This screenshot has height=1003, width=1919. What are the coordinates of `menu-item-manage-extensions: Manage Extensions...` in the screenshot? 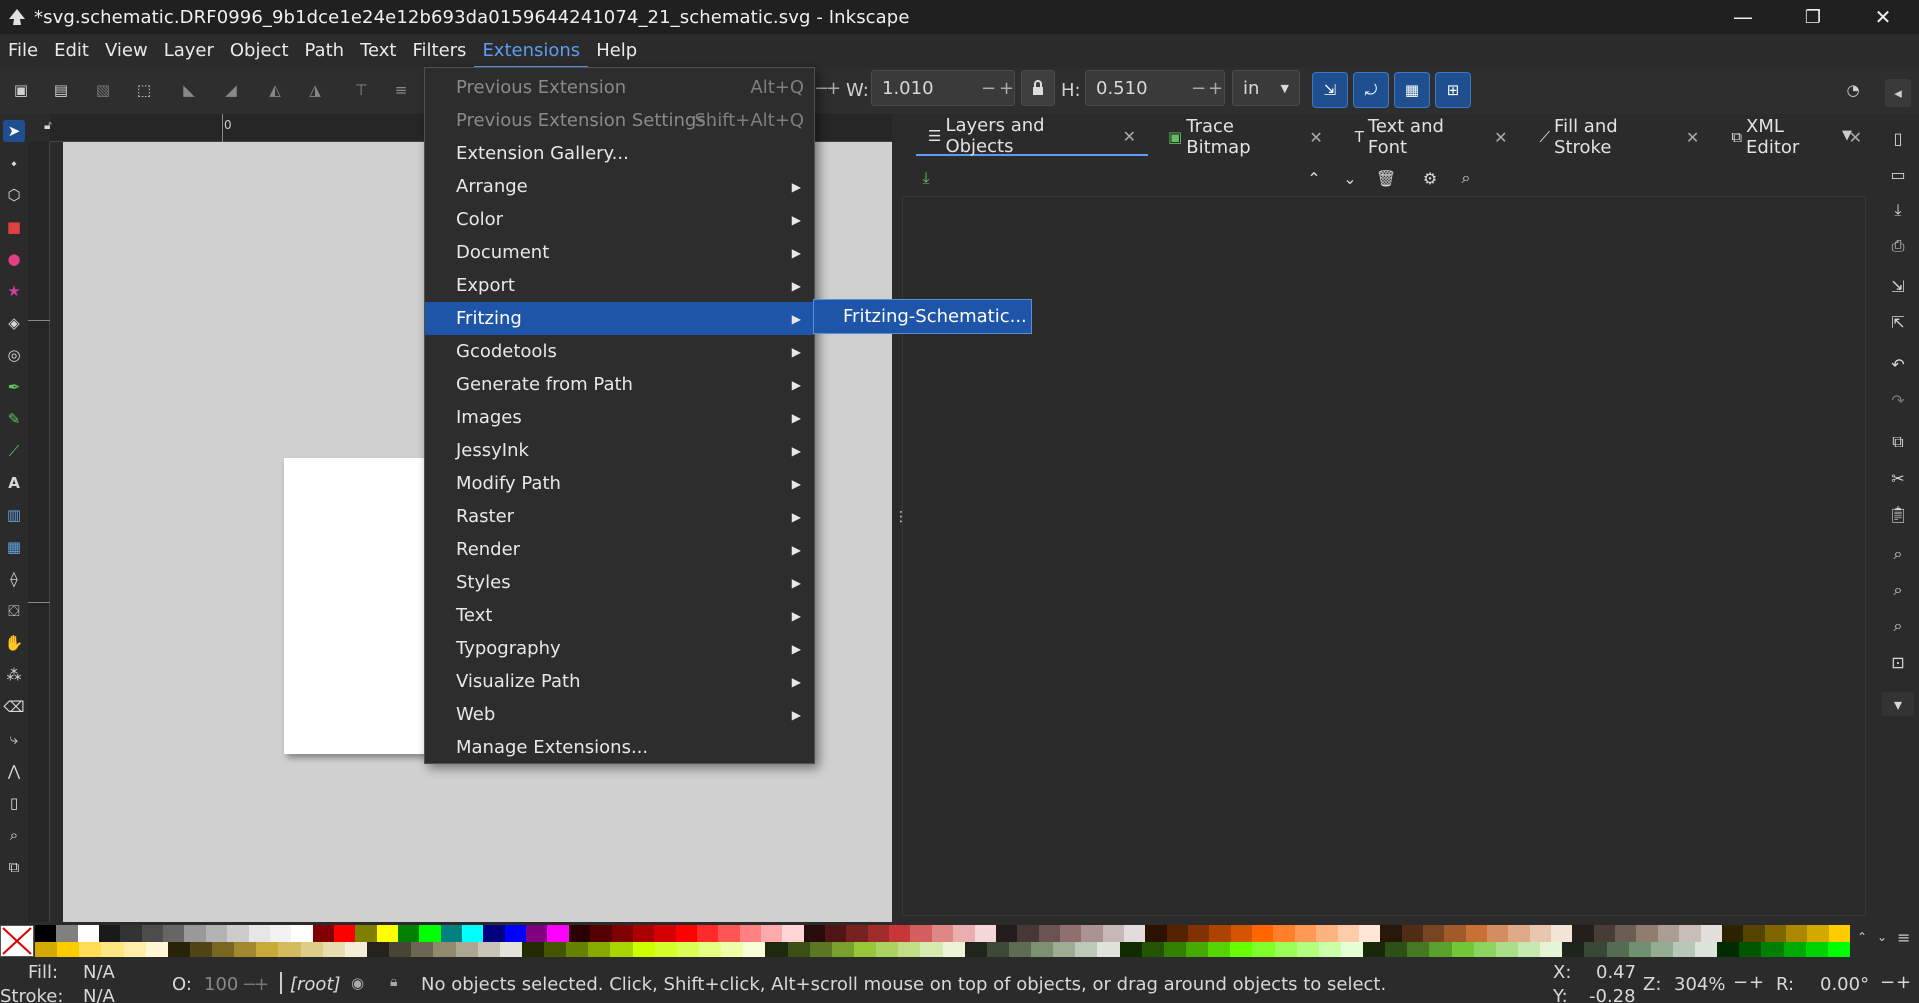 It's located at (619, 747).